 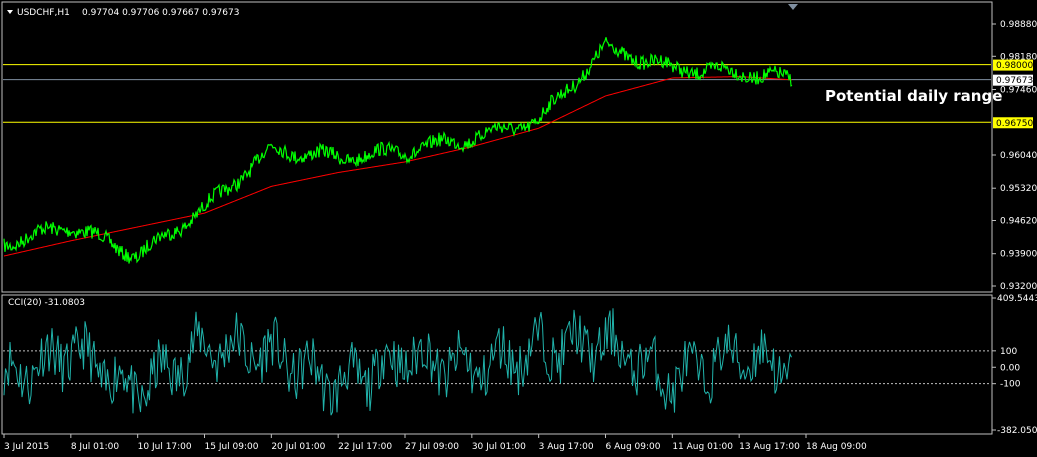 What do you see at coordinates (1017, 299) in the screenshot?
I see `cci-y-tick-label: 409.5443` at bounding box center [1017, 299].